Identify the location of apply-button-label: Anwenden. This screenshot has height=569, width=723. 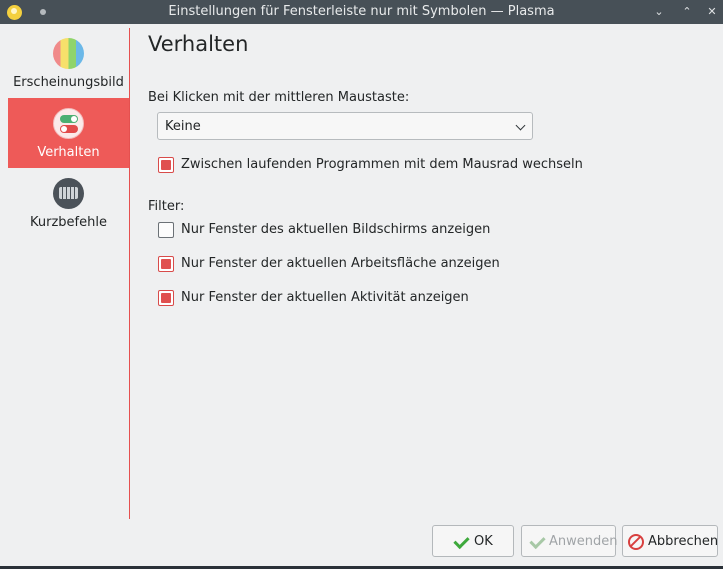
(583, 541).